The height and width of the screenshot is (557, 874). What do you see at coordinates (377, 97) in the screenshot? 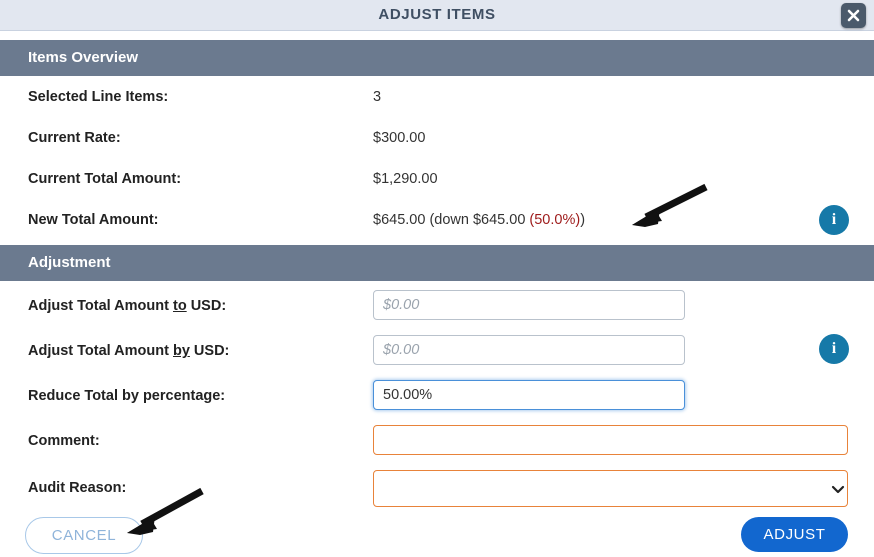
I see `selected-line-items-value: 3` at bounding box center [377, 97].